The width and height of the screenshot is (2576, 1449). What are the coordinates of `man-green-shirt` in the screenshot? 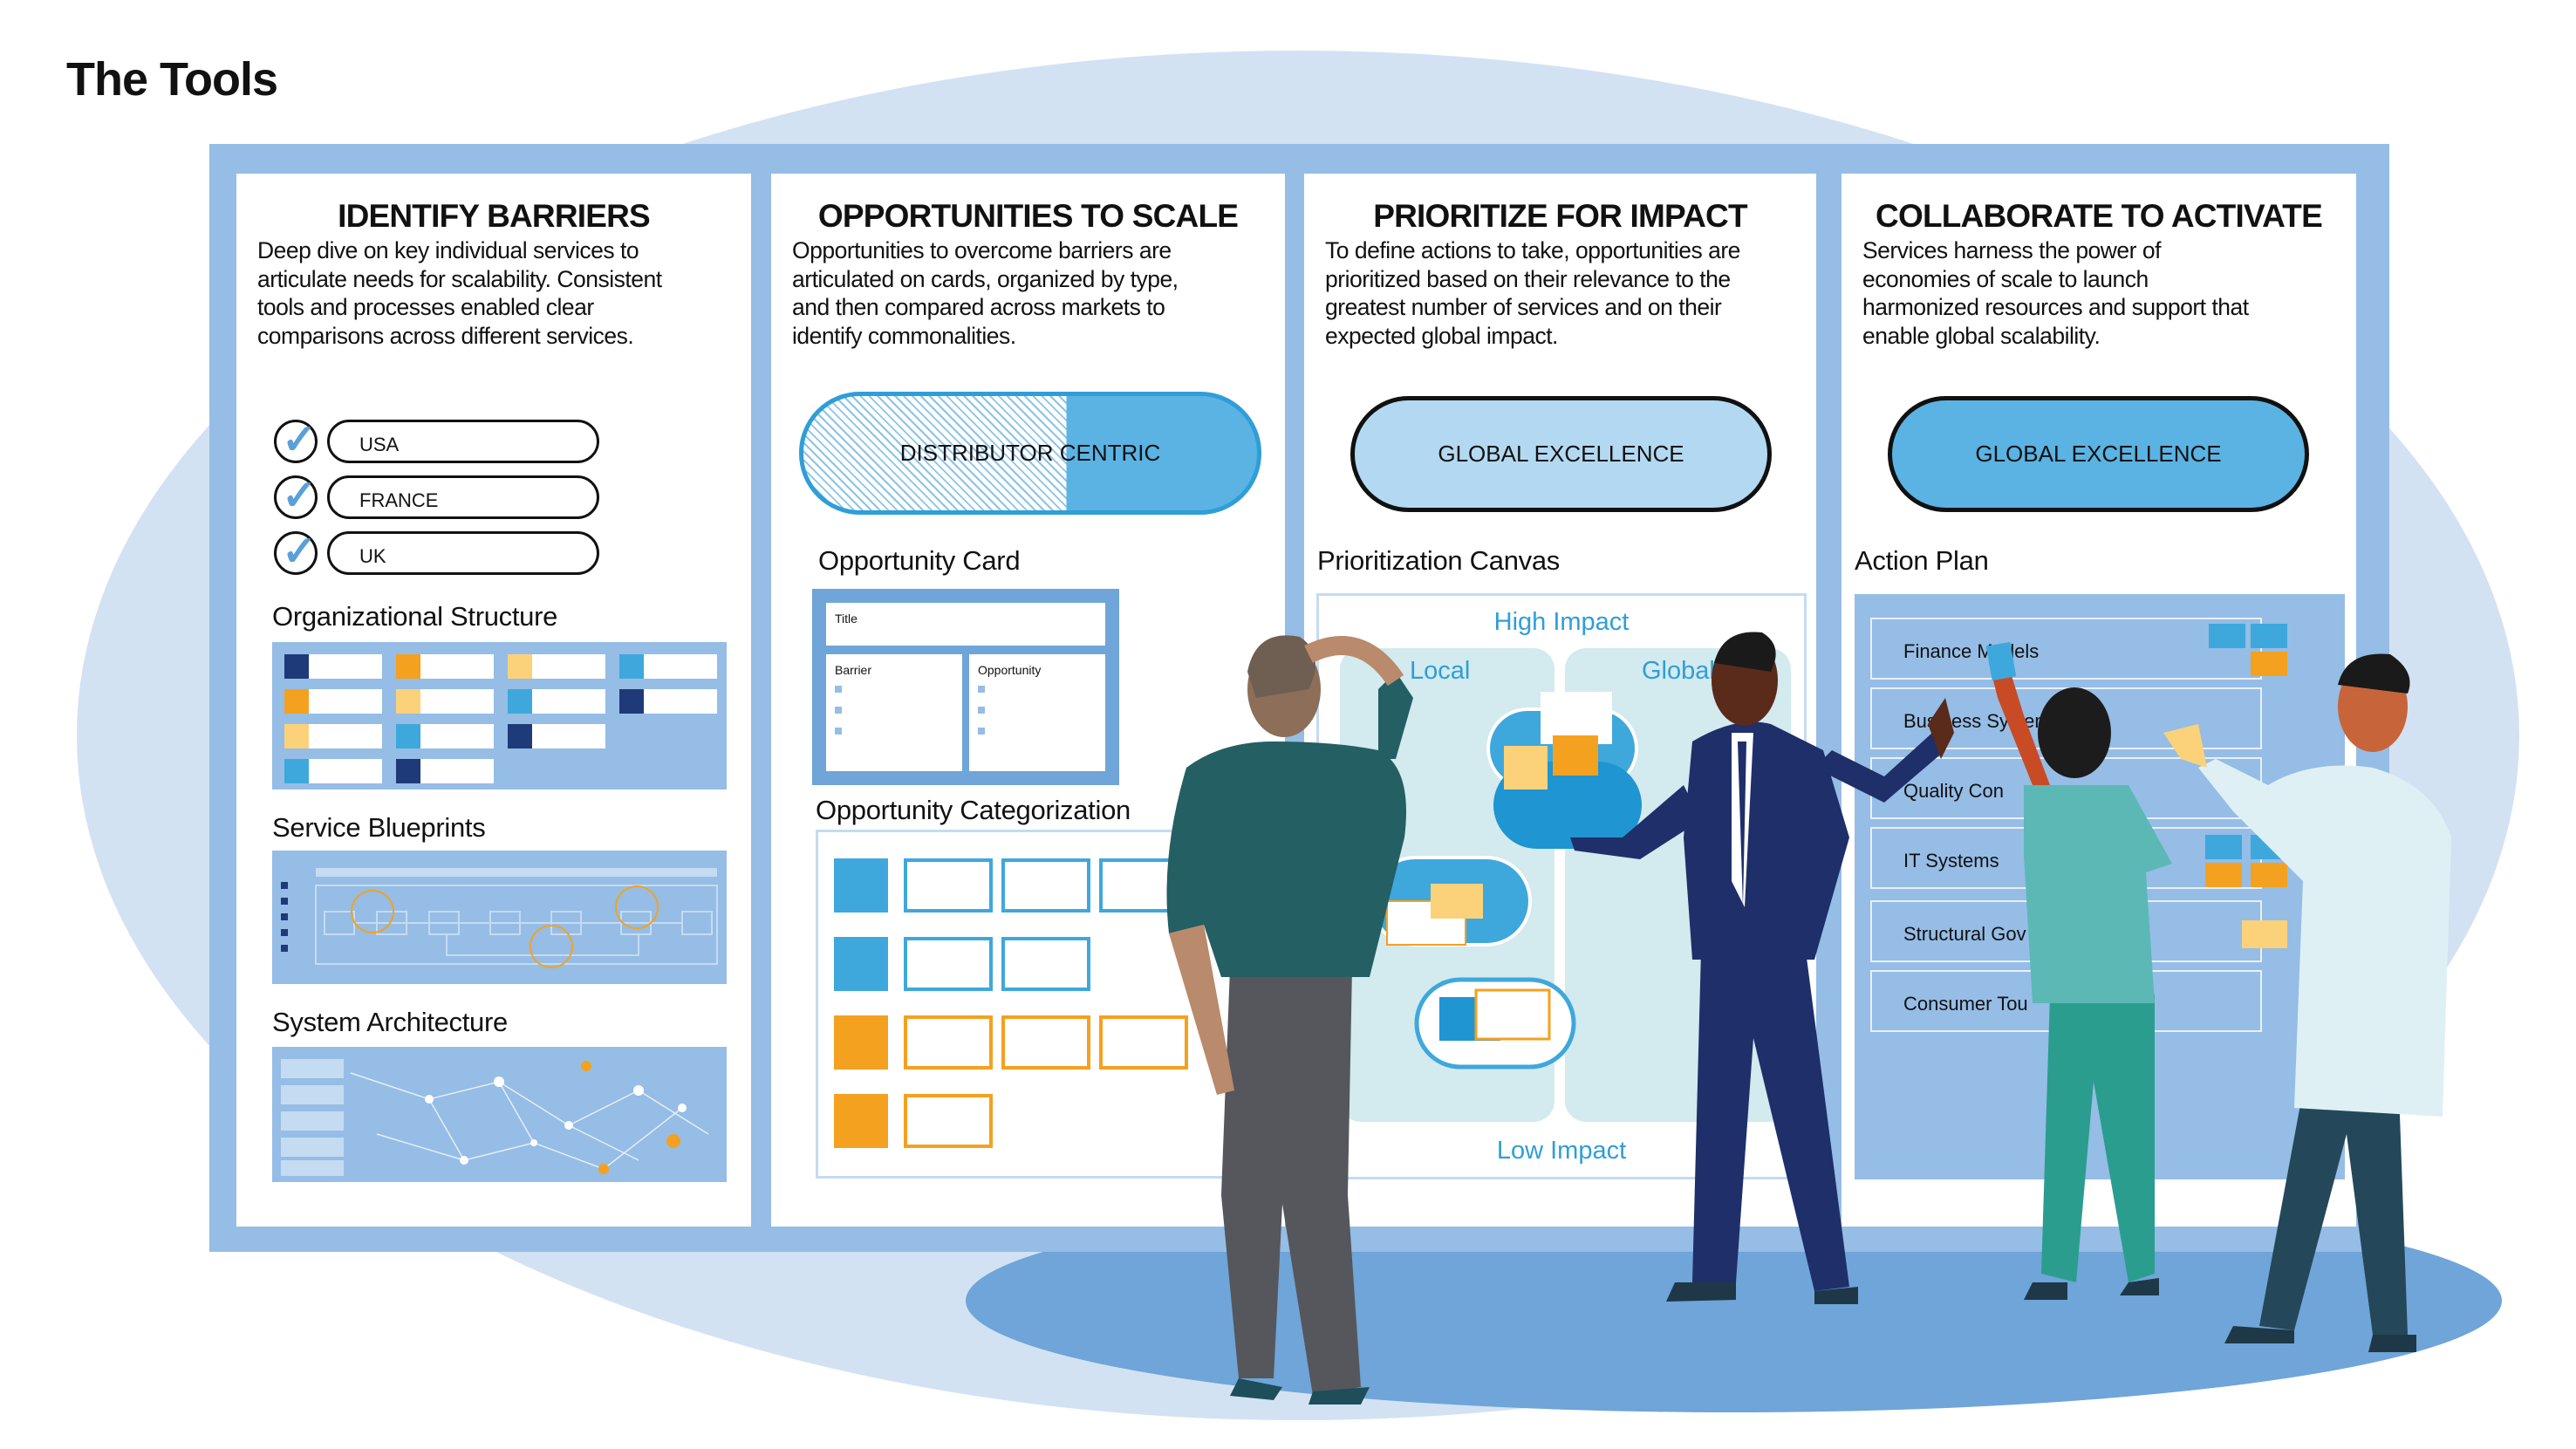 It's located at (1289, 1020).